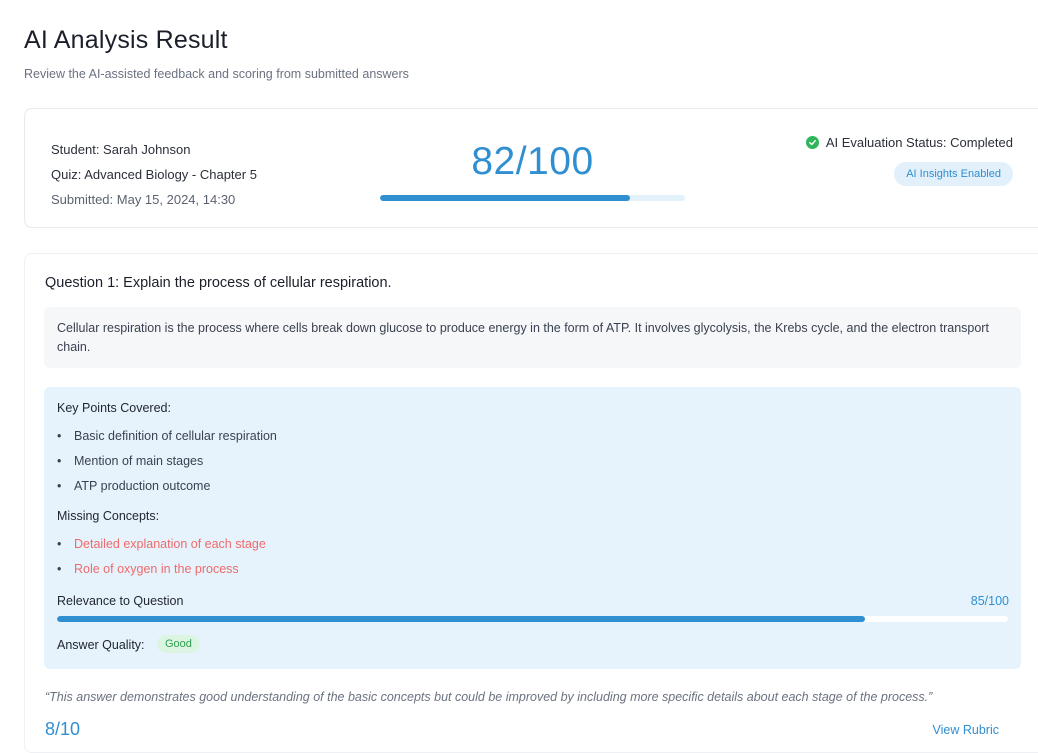 Image resolution: width=1038 pixels, height=753 pixels. Describe the element at coordinates (156, 569) in the screenshot. I see `missing-concept-item-label: Role of oxygen in the process` at that location.